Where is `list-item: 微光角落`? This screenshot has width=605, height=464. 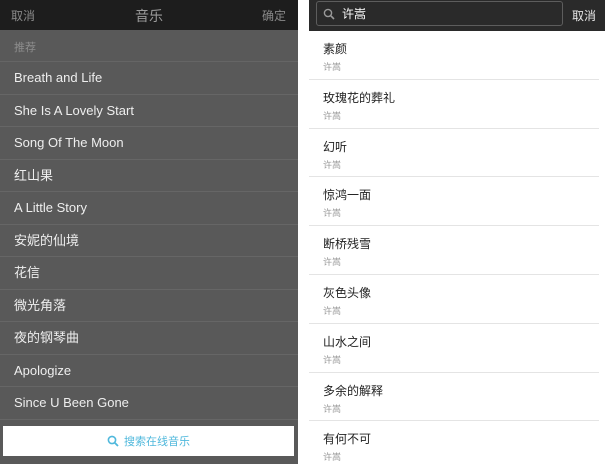 list-item: 微光角落 is located at coordinates (149, 306).